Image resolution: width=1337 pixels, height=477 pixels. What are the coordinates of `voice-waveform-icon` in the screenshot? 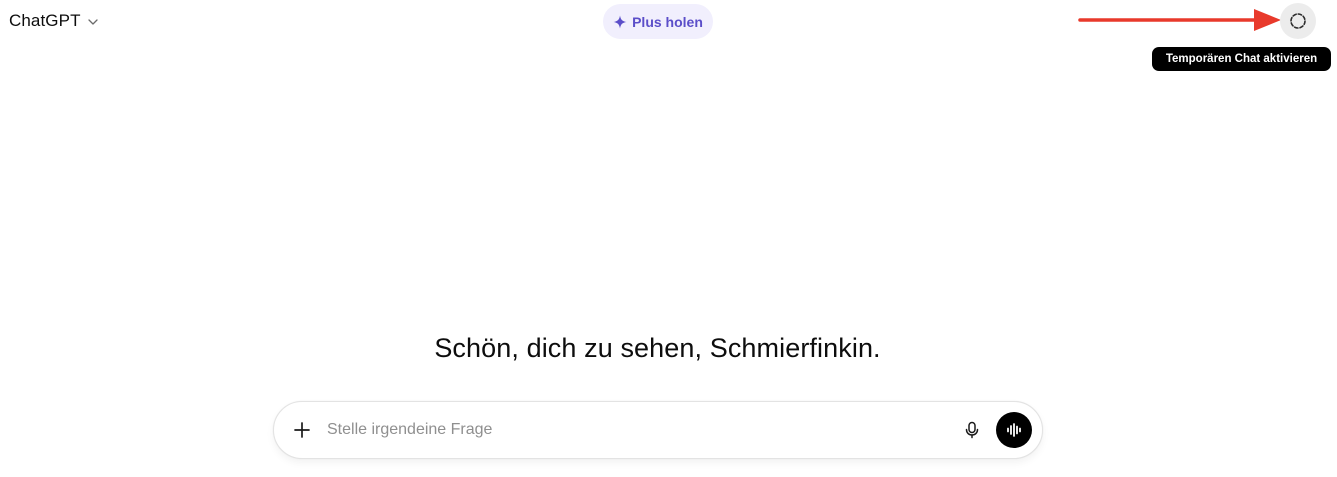 It's located at (1014, 430).